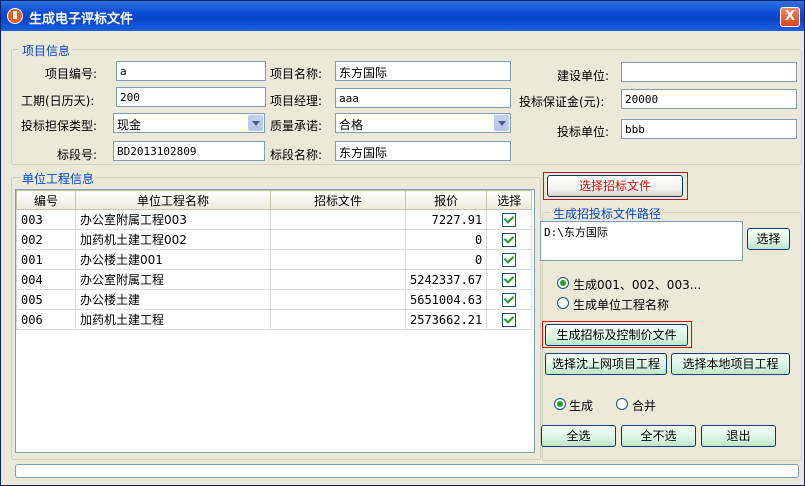 The height and width of the screenshot is (486, 805). I want to click on exit-button: 退出, so click(738, 436).